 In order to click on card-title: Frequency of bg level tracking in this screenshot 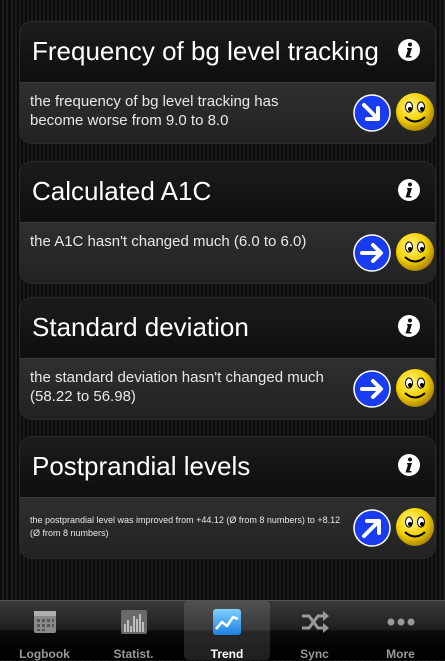, I will do `click(205, 51)`.